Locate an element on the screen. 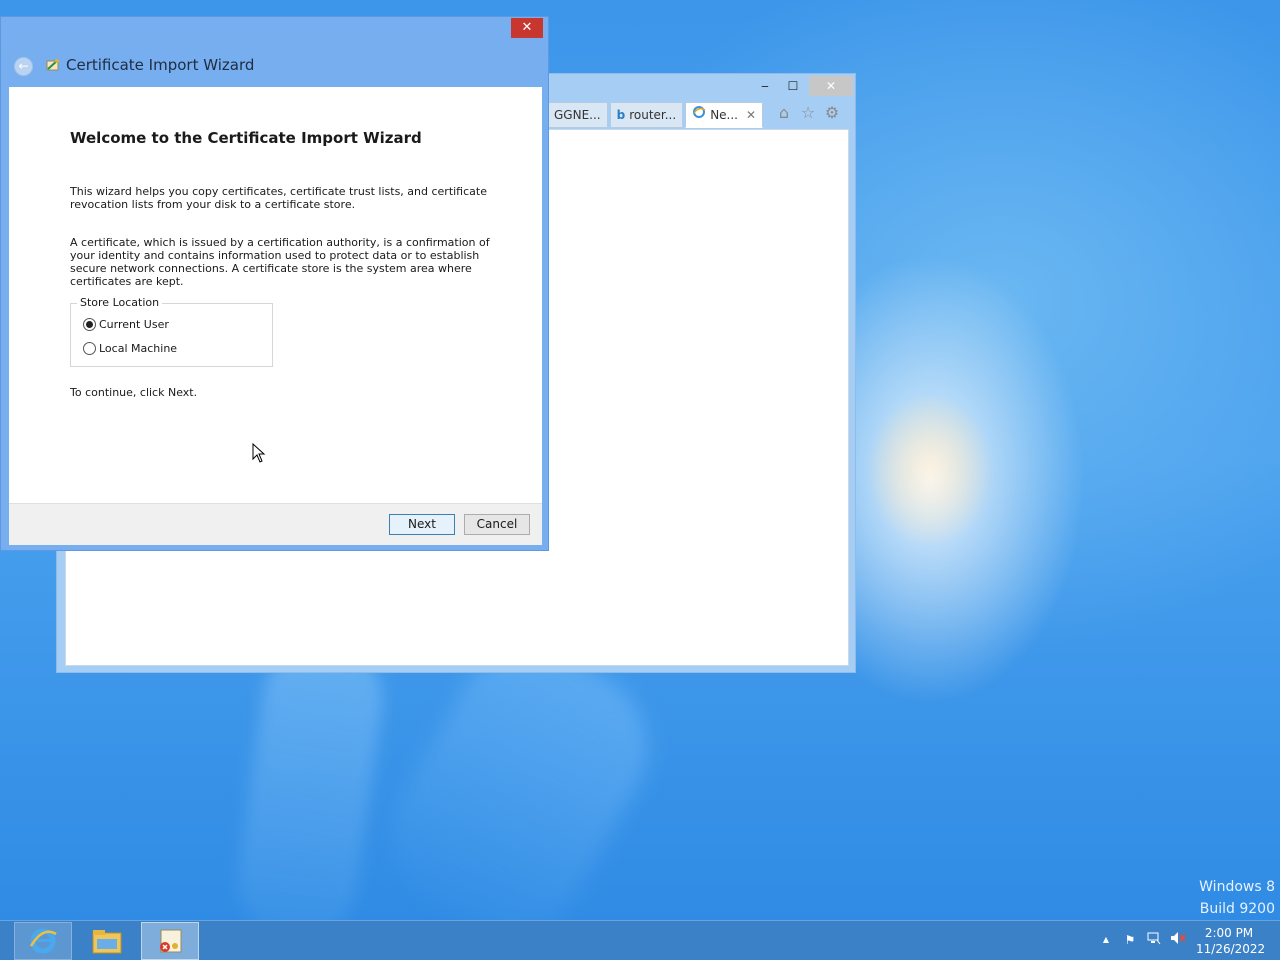 The width and height of the screenshot is (1280, 960). continue-instruction: To continue, click Next. is located at coordinates (134, 392).